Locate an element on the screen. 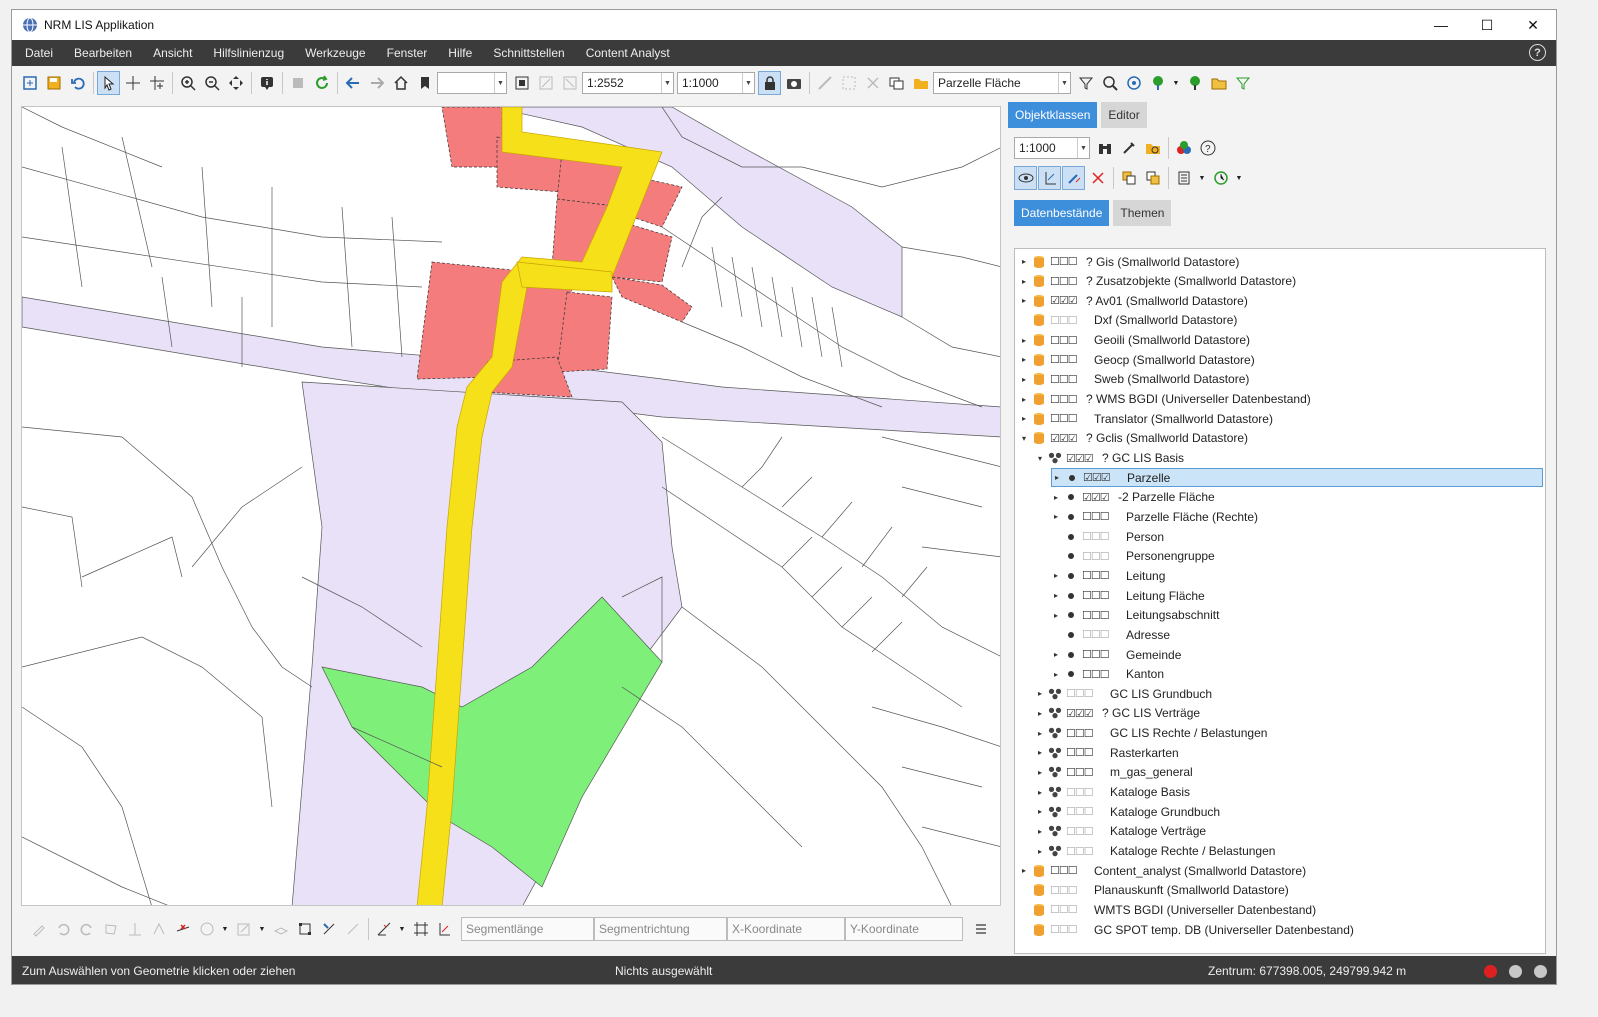 This screenshot has height=1017, width=1598. edit-polygon-icon is located at coordinates (110, 929).